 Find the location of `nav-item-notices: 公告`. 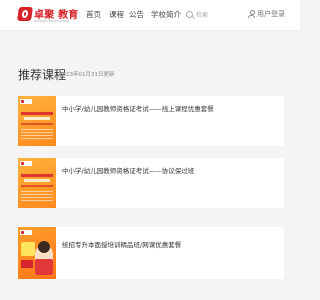

nav-item-notices: 公告 is located at coordinates (136, 14).